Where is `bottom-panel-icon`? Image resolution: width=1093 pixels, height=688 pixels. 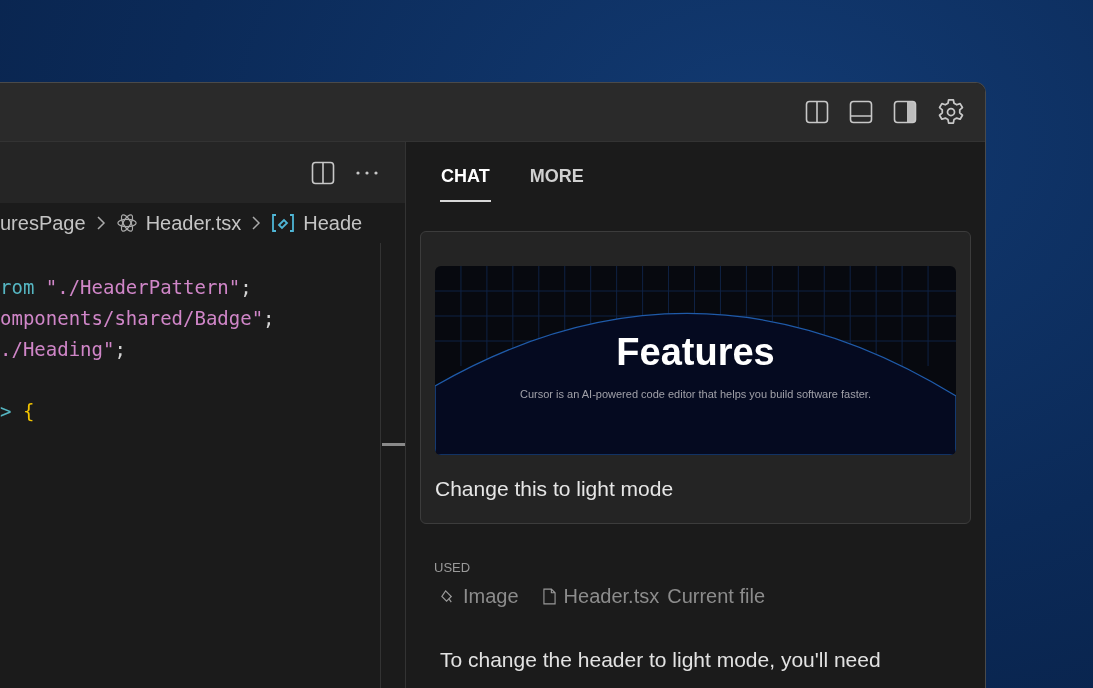
bottom-panel-icon is located at coordinates (861, 112).